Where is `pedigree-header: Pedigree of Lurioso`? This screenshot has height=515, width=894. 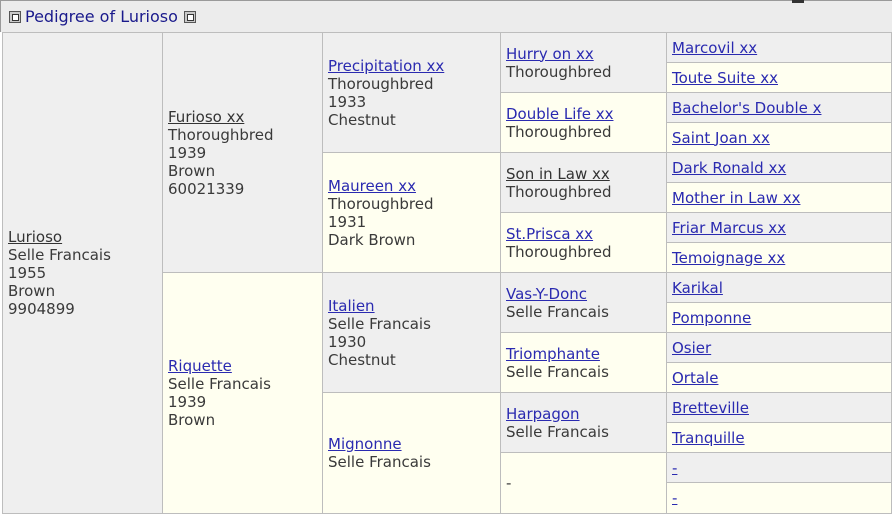 pedigree-header: Pedigree of Lurioso is located at coordinates (446, 16).